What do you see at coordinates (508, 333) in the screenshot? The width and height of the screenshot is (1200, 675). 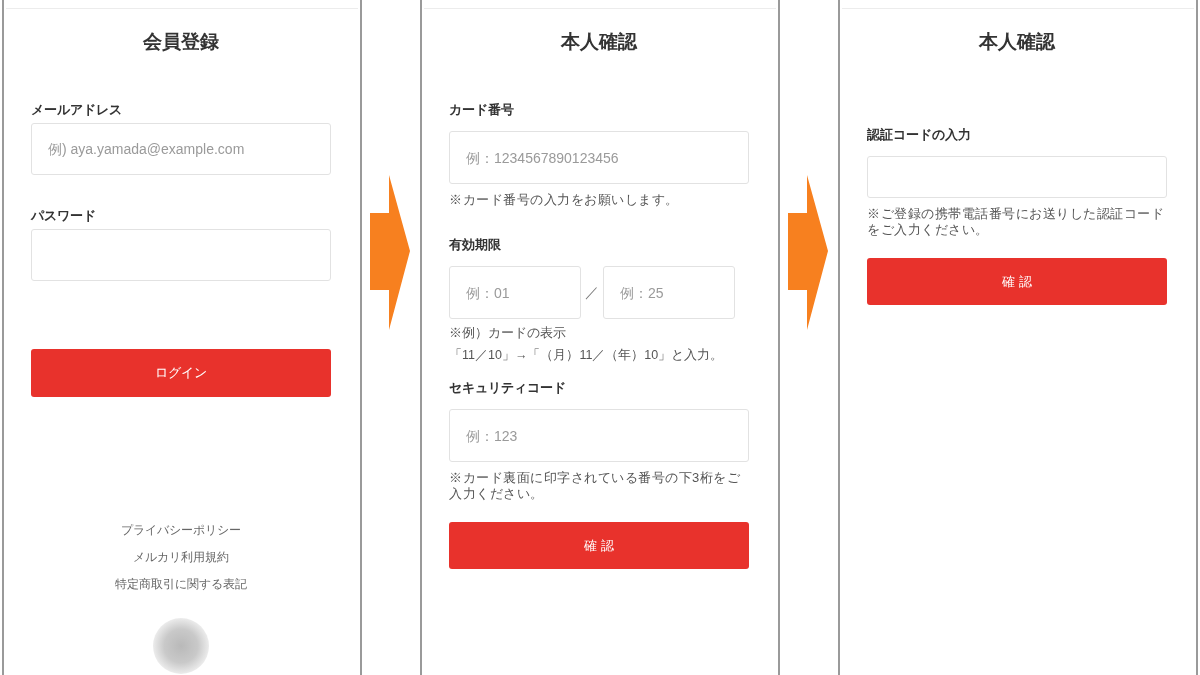 I see `hint-text: ※例）カードの表示` at bounding box center [508, 333].